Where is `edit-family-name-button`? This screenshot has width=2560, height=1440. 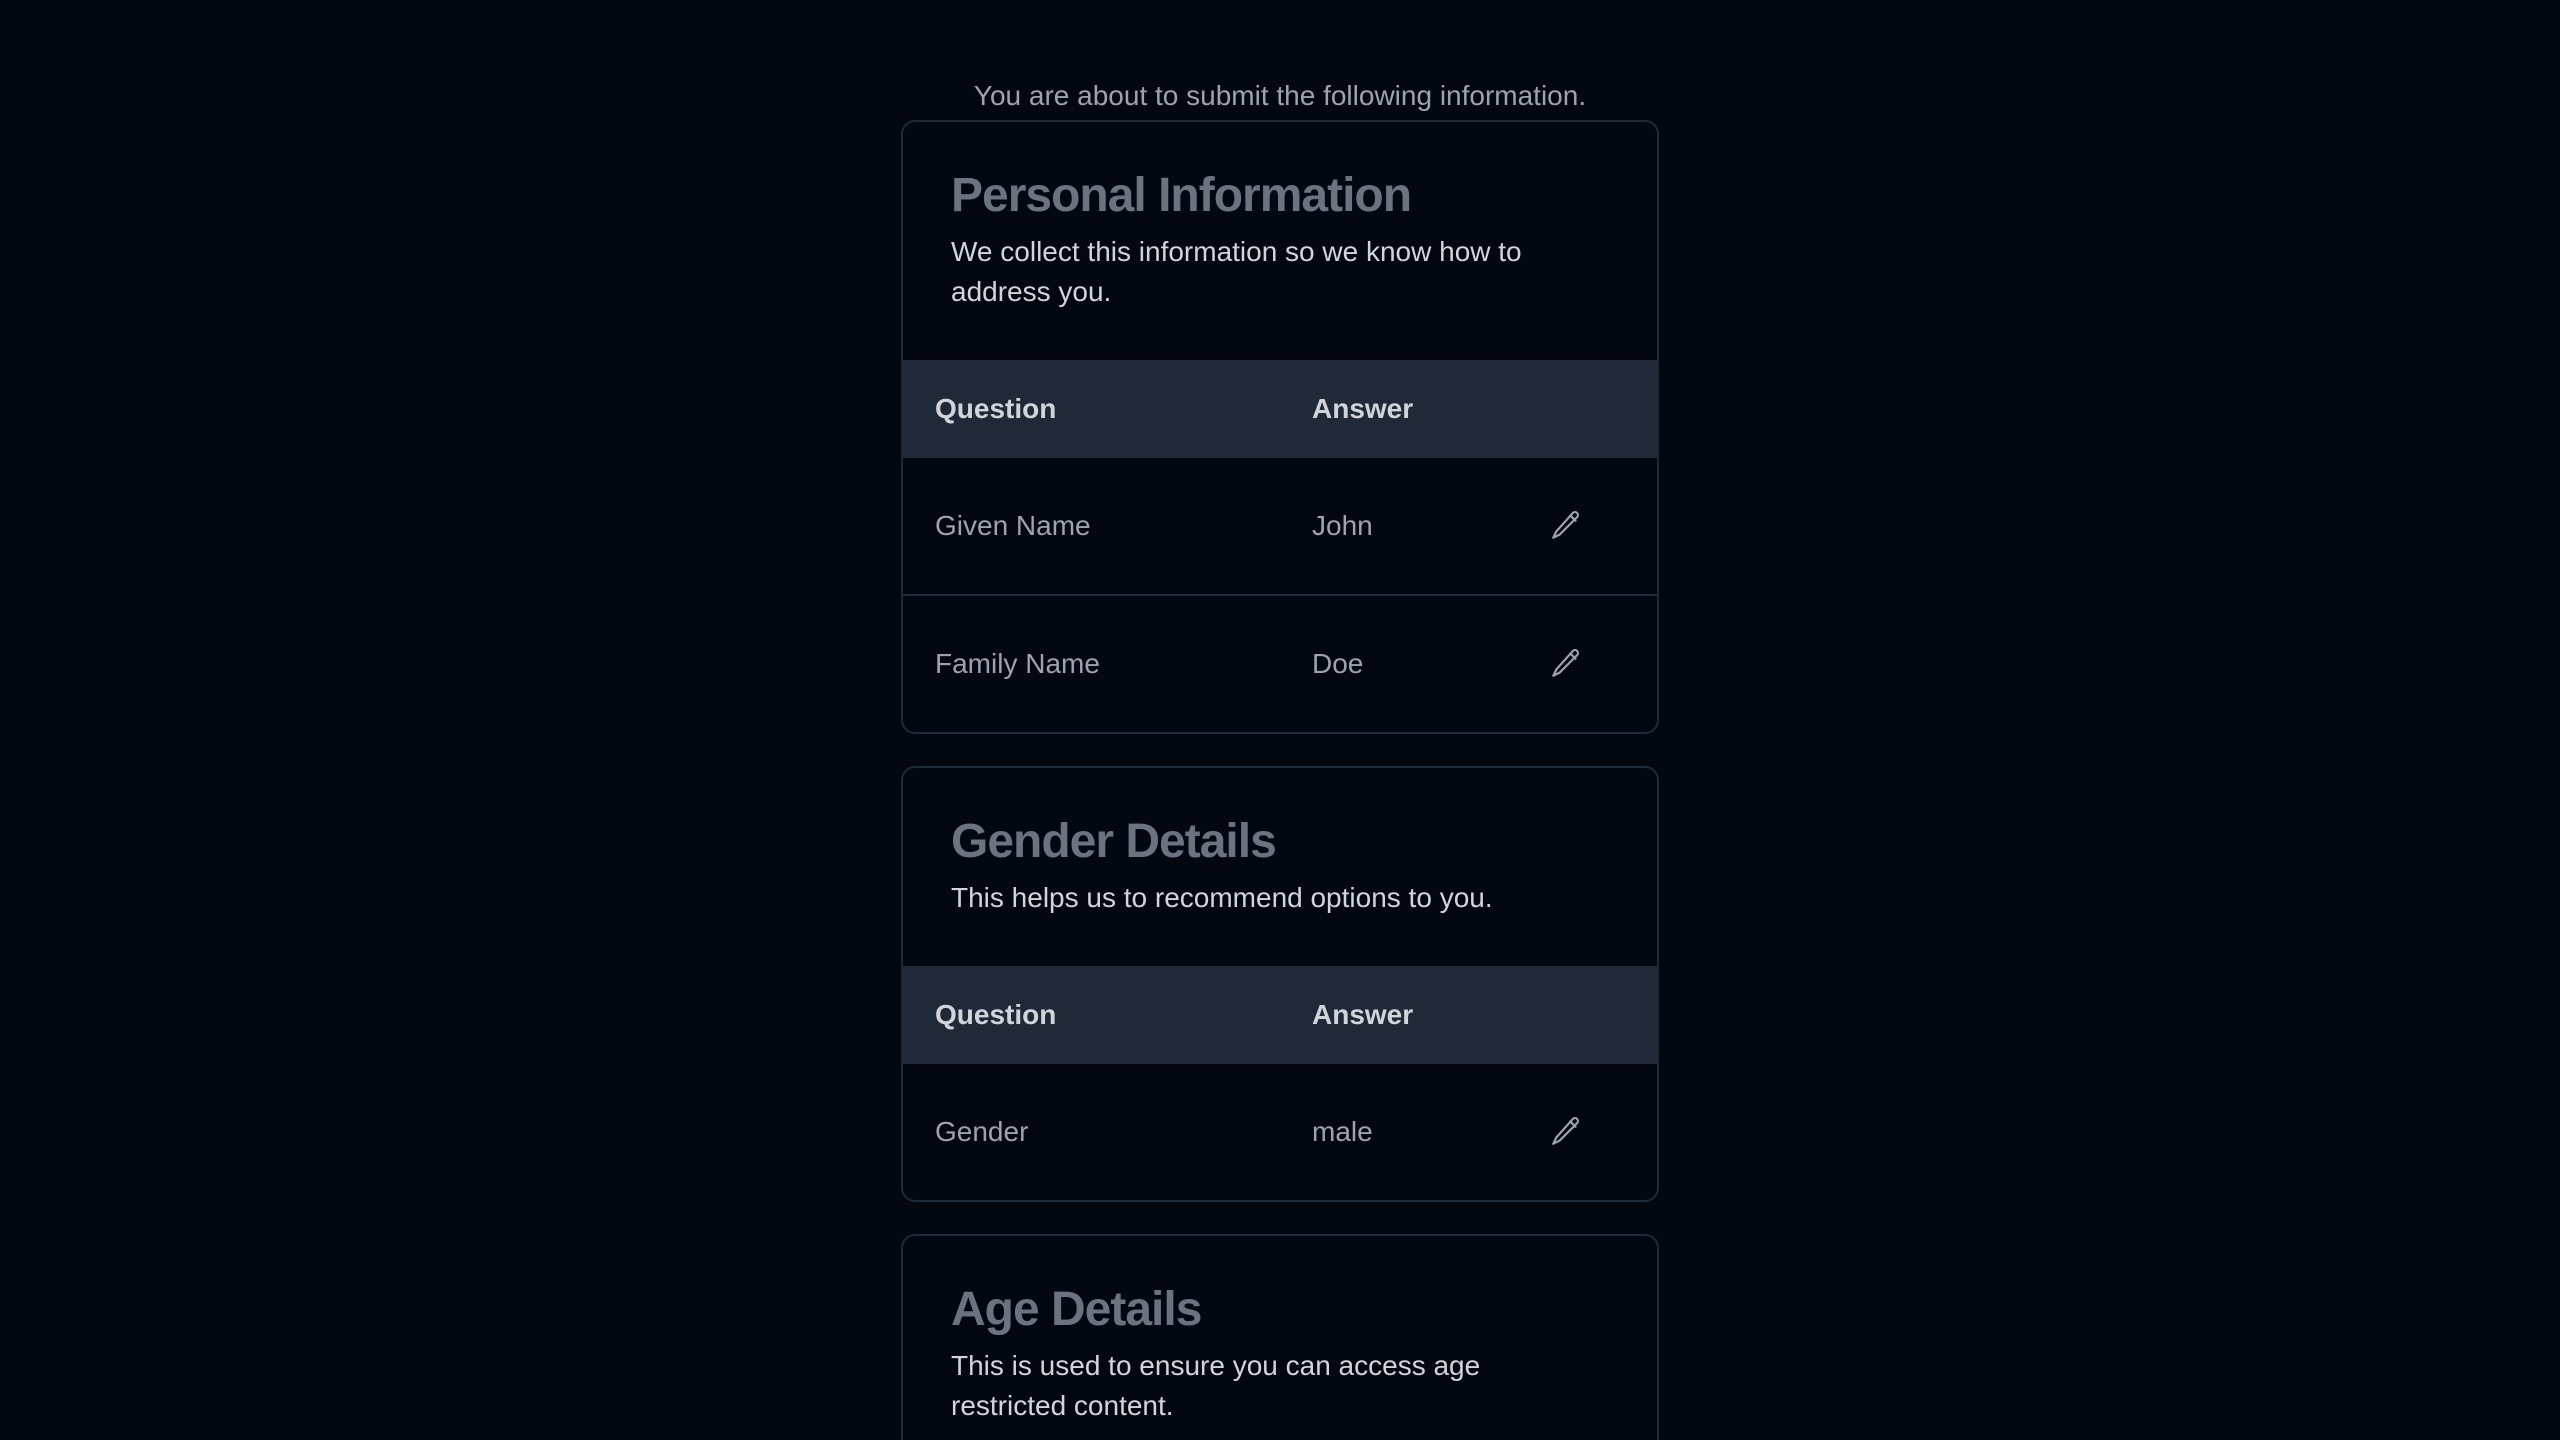
edit-family-name-button is located at coordinates (1566, 663).